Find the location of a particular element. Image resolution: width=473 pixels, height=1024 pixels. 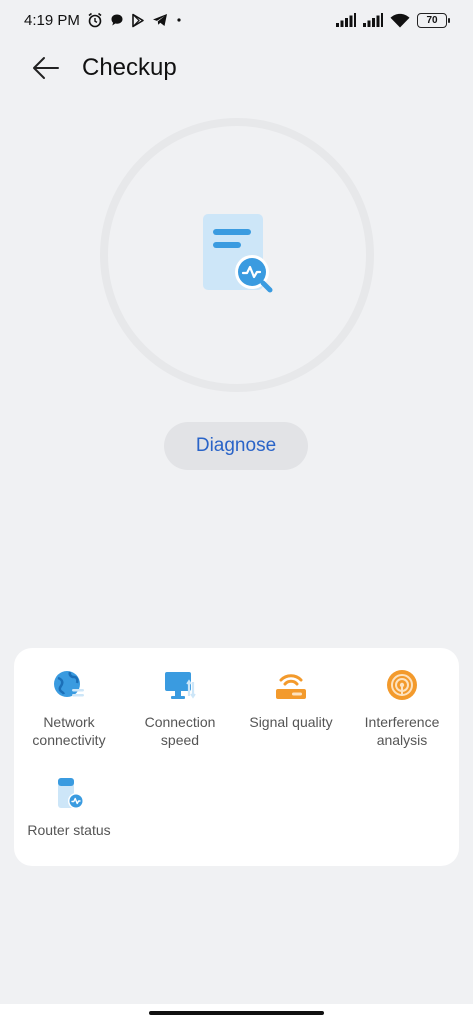

chat-icon is located at coordinates (117, 20).